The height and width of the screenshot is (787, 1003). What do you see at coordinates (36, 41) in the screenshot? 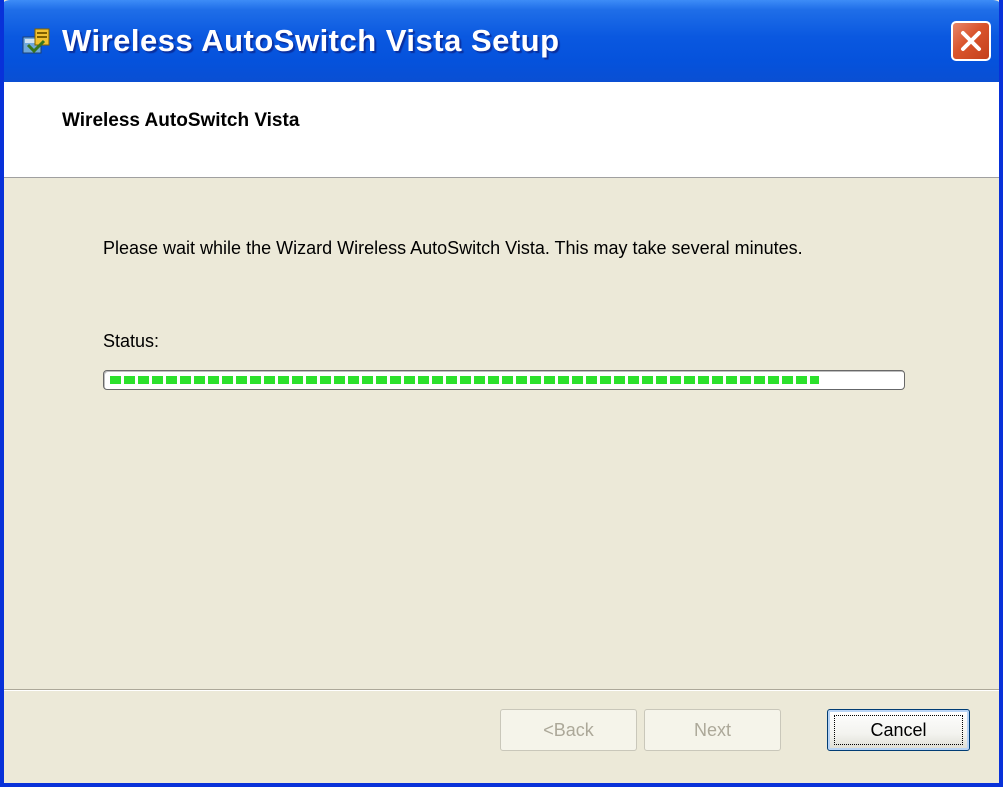
I see `setup-installer-icon` at bounding box center [36, 41].